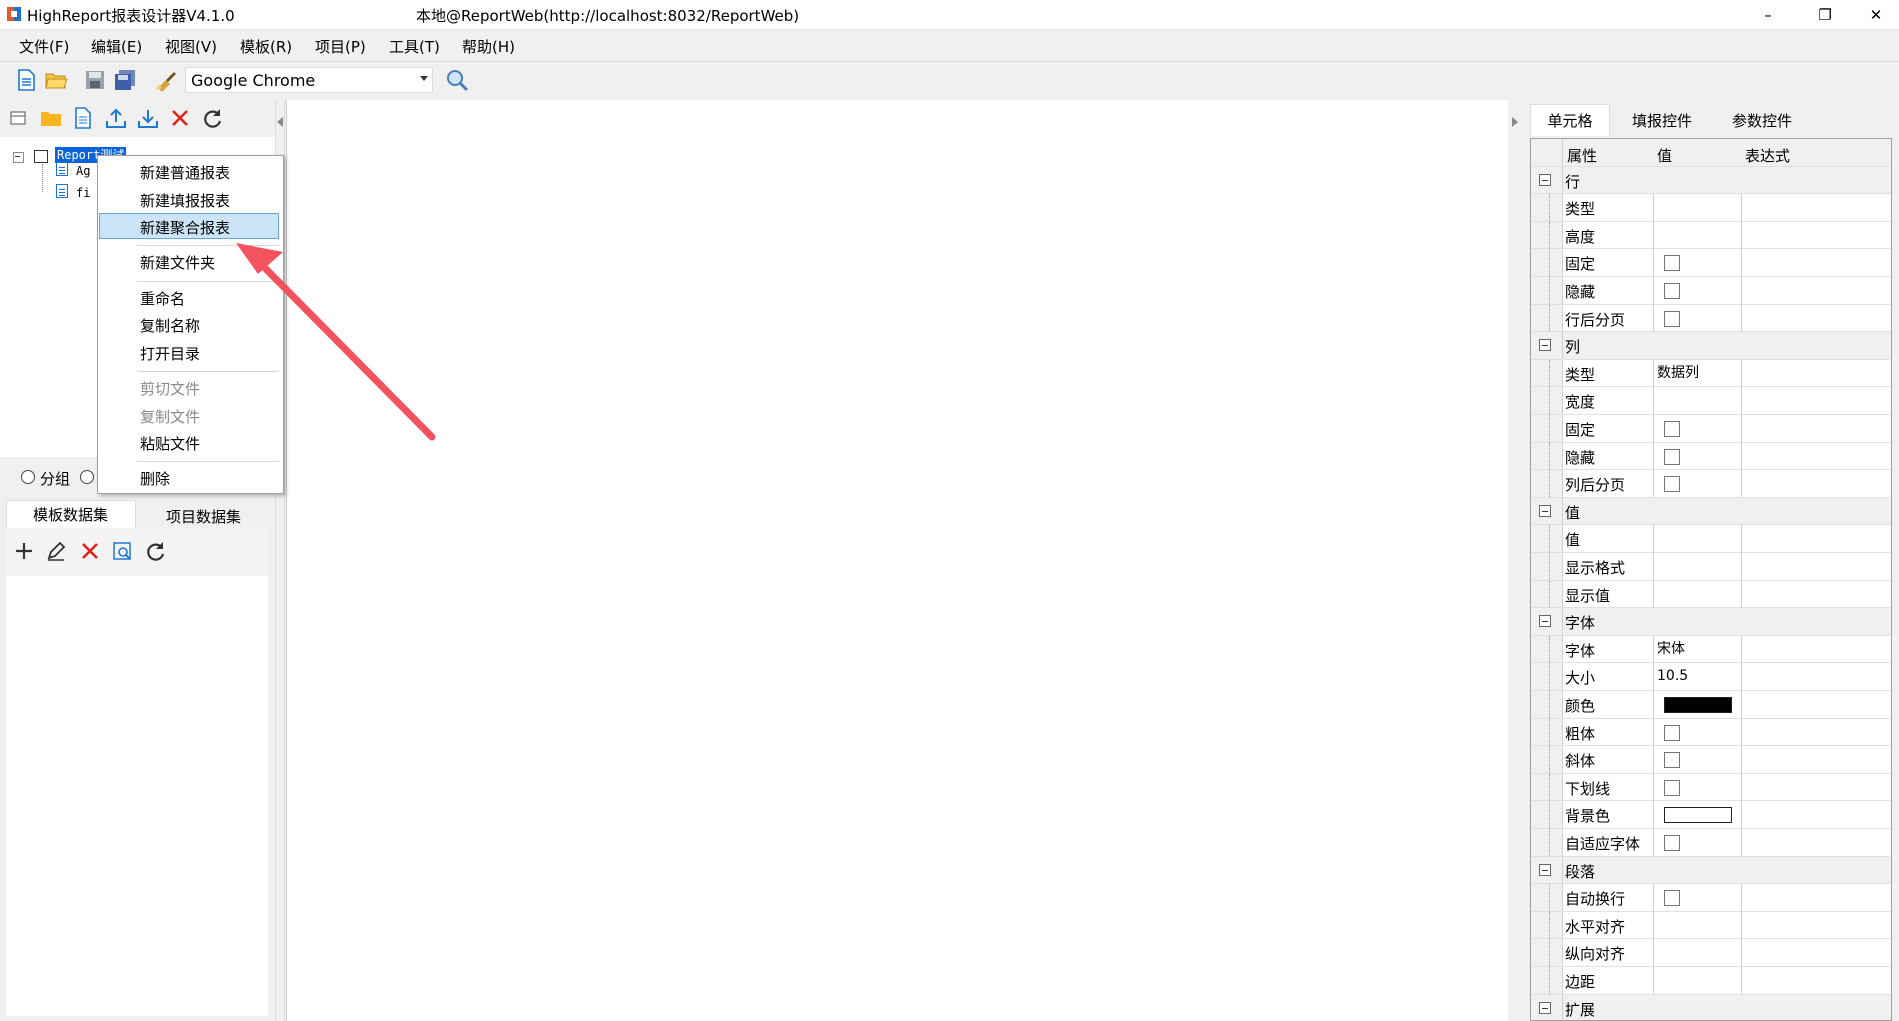  What do you see at coordinates (336, 342) in the screenshot?
I see `annotation-arrow-icon` at bounding box center [336, 342].